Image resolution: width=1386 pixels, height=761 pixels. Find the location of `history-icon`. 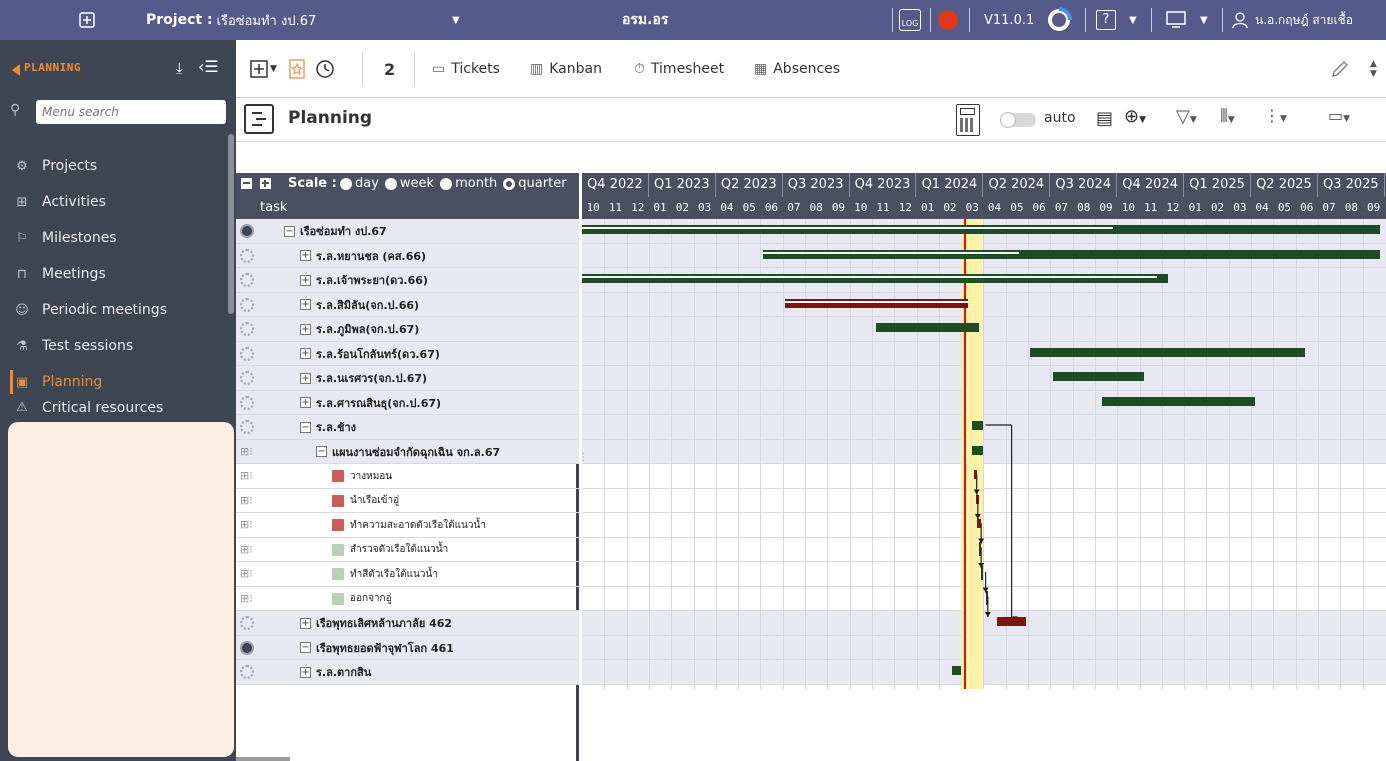

history-icon is located at coordinates (325, 69).